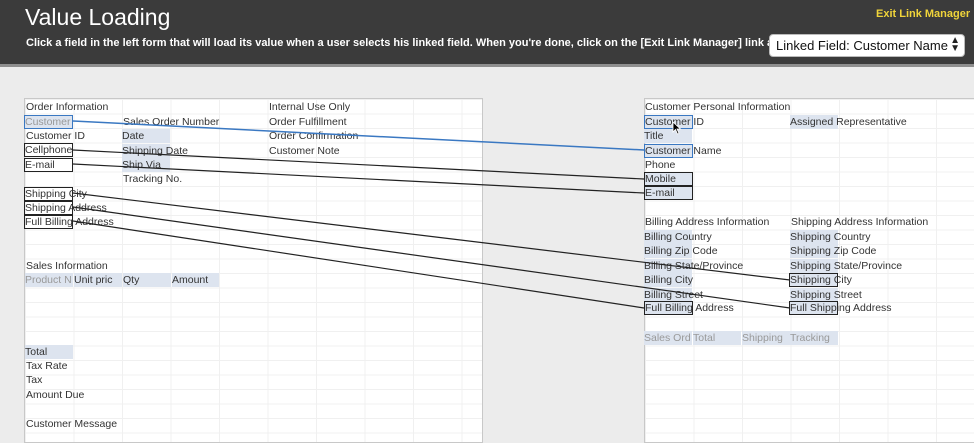 The image size is (974, 443). What do you see at coordinates (310, 107) in the screenshot?
I see `internal-use-label: Internal Use Only` at bounding box center [310, 107].